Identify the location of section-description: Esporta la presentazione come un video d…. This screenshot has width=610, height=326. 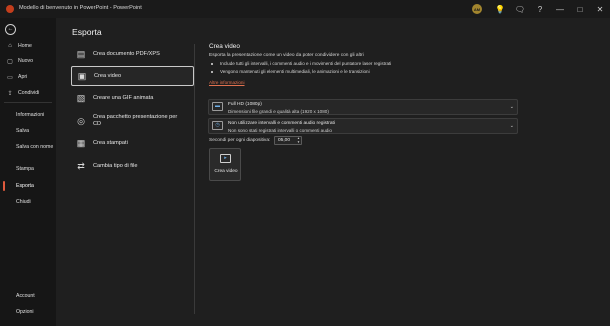
(286, 55).